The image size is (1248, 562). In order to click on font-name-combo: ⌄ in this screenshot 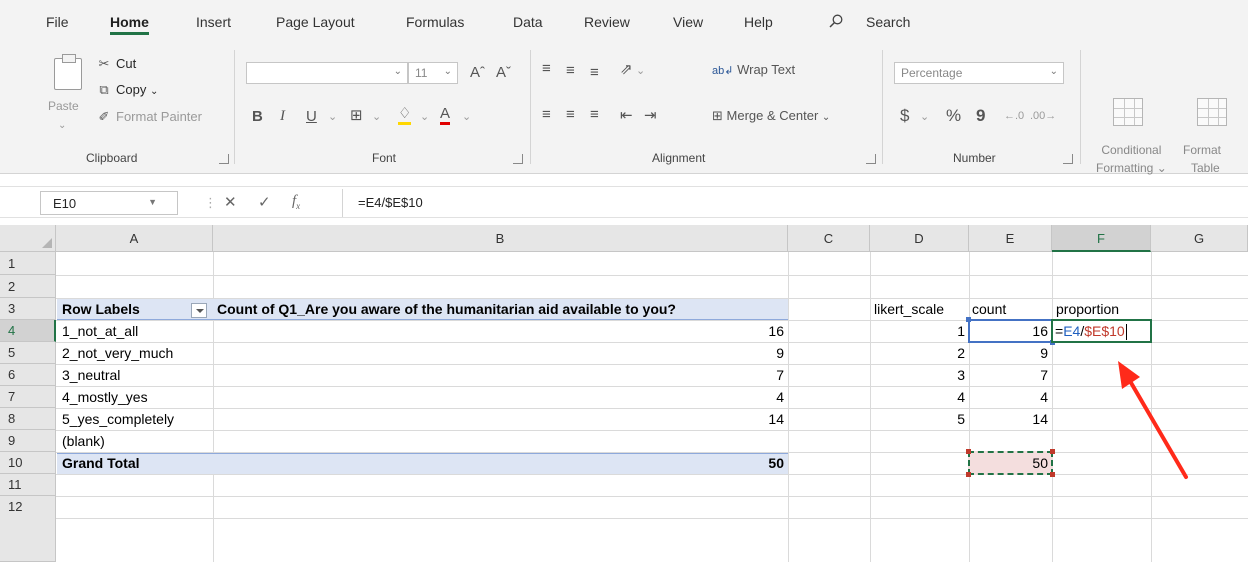, I will do `click(327, 73)`.